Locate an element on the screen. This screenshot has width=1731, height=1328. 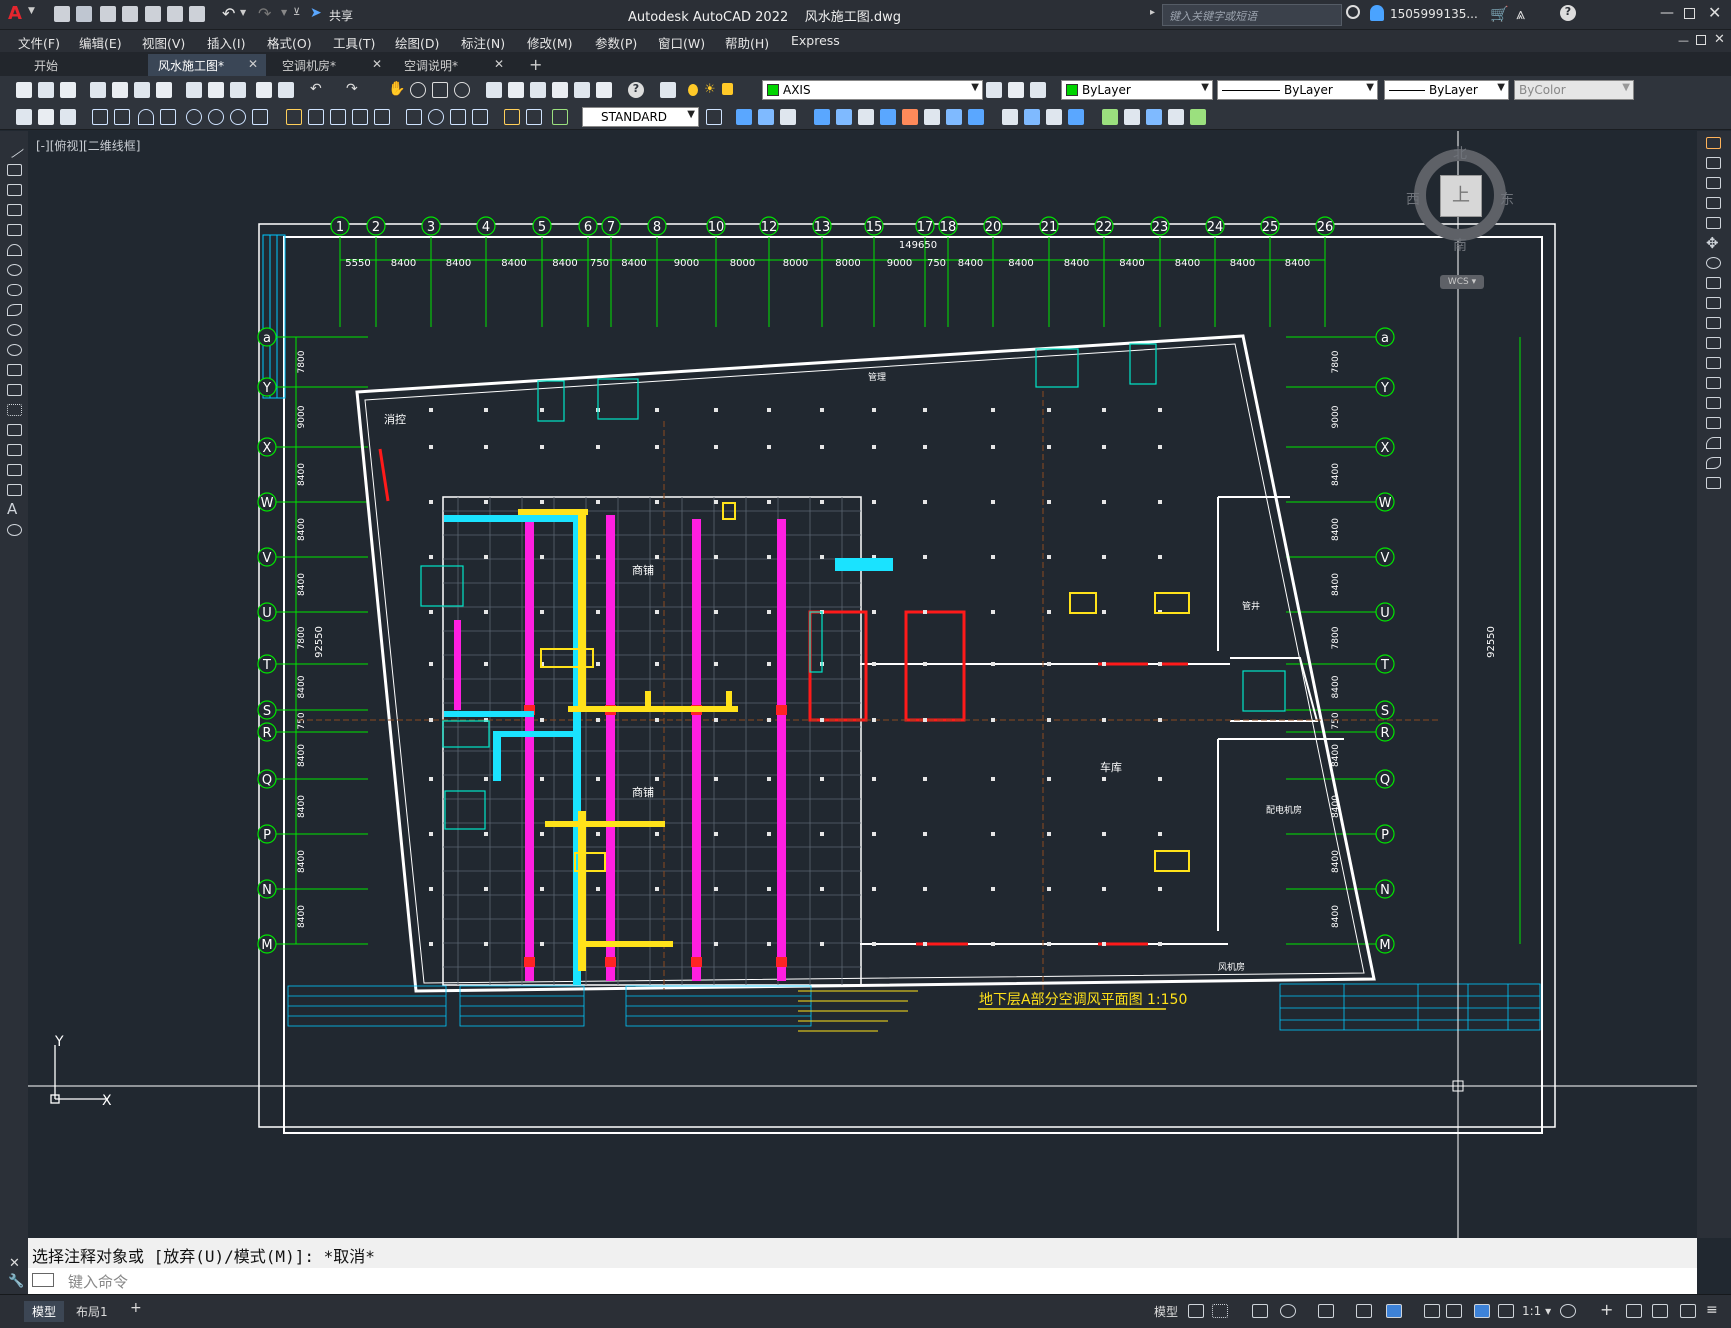
menu-express: Express is located at coordinates (815, 40).